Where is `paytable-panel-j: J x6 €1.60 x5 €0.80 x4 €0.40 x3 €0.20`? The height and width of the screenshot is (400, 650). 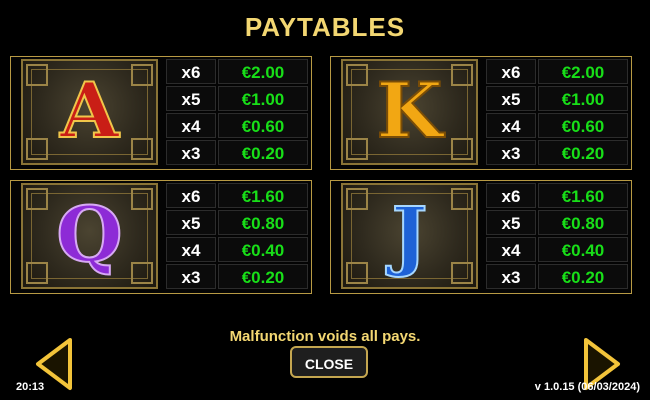 paytable-panel-j: J x6 €1.60 x5 €0.80 x4 €0.40 x3 €0.20 is located at coordinates (481, 237).